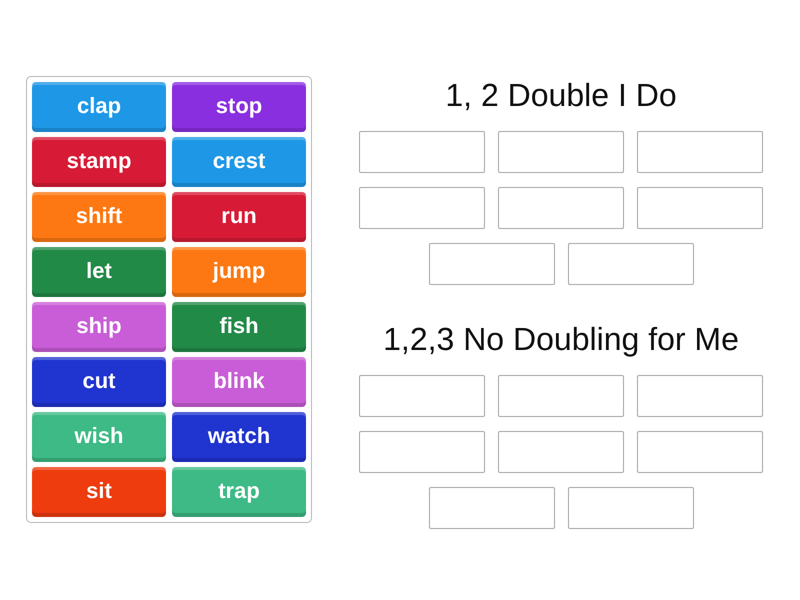  I want to click on word-tile: cut, so click(99, 382).